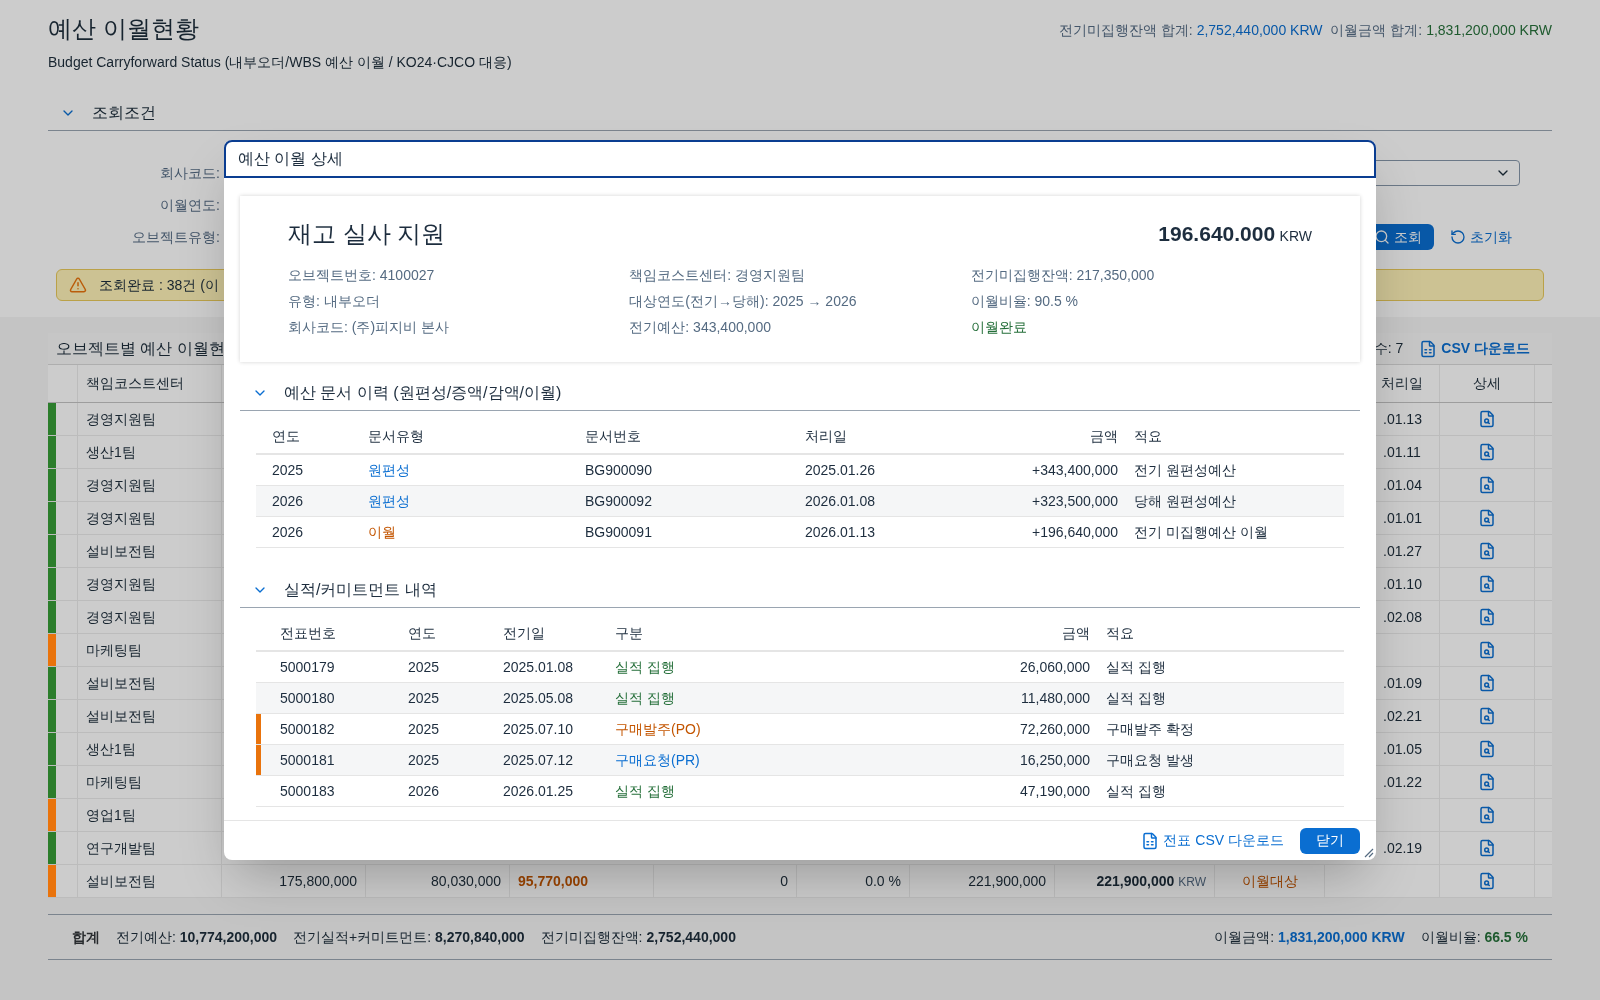 Image resolution: width=1600 pixels, height=1000 pixels. Describe the element at coordinates (175, 237) in the screenshot. I see `field-label: 오브젝트유형:` at that location.